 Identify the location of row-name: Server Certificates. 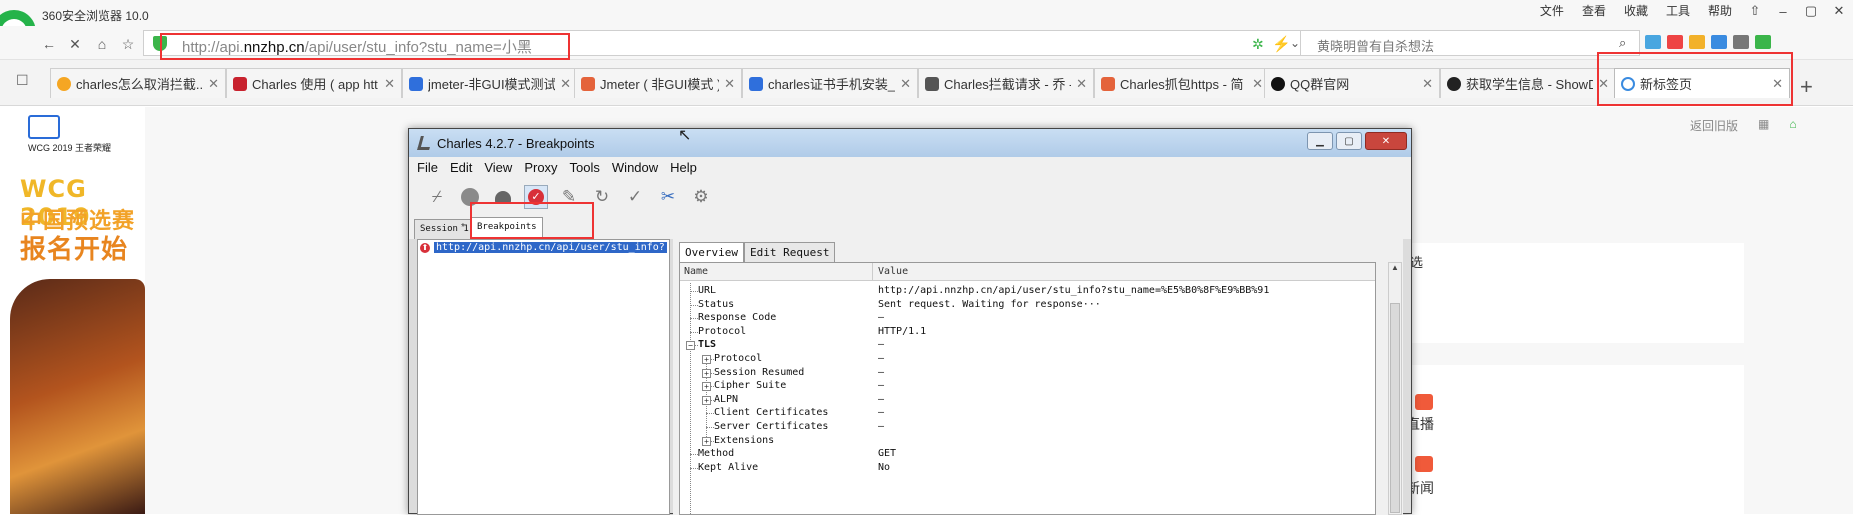
(771, 426).